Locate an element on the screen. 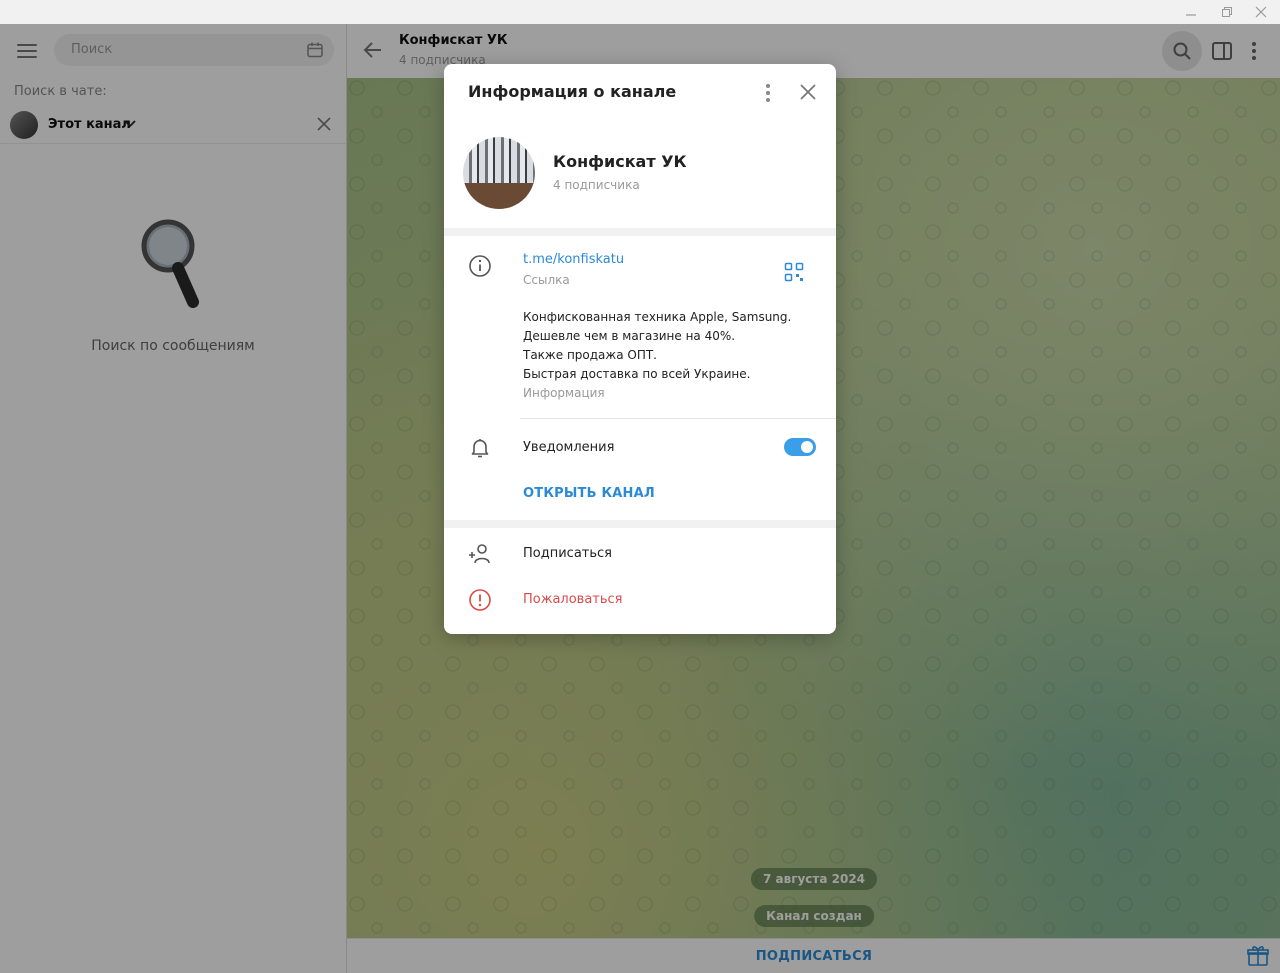 This screenshot has height=973, width=1280. dialog-title: Информация о канале is located at coordinates (572, 91).